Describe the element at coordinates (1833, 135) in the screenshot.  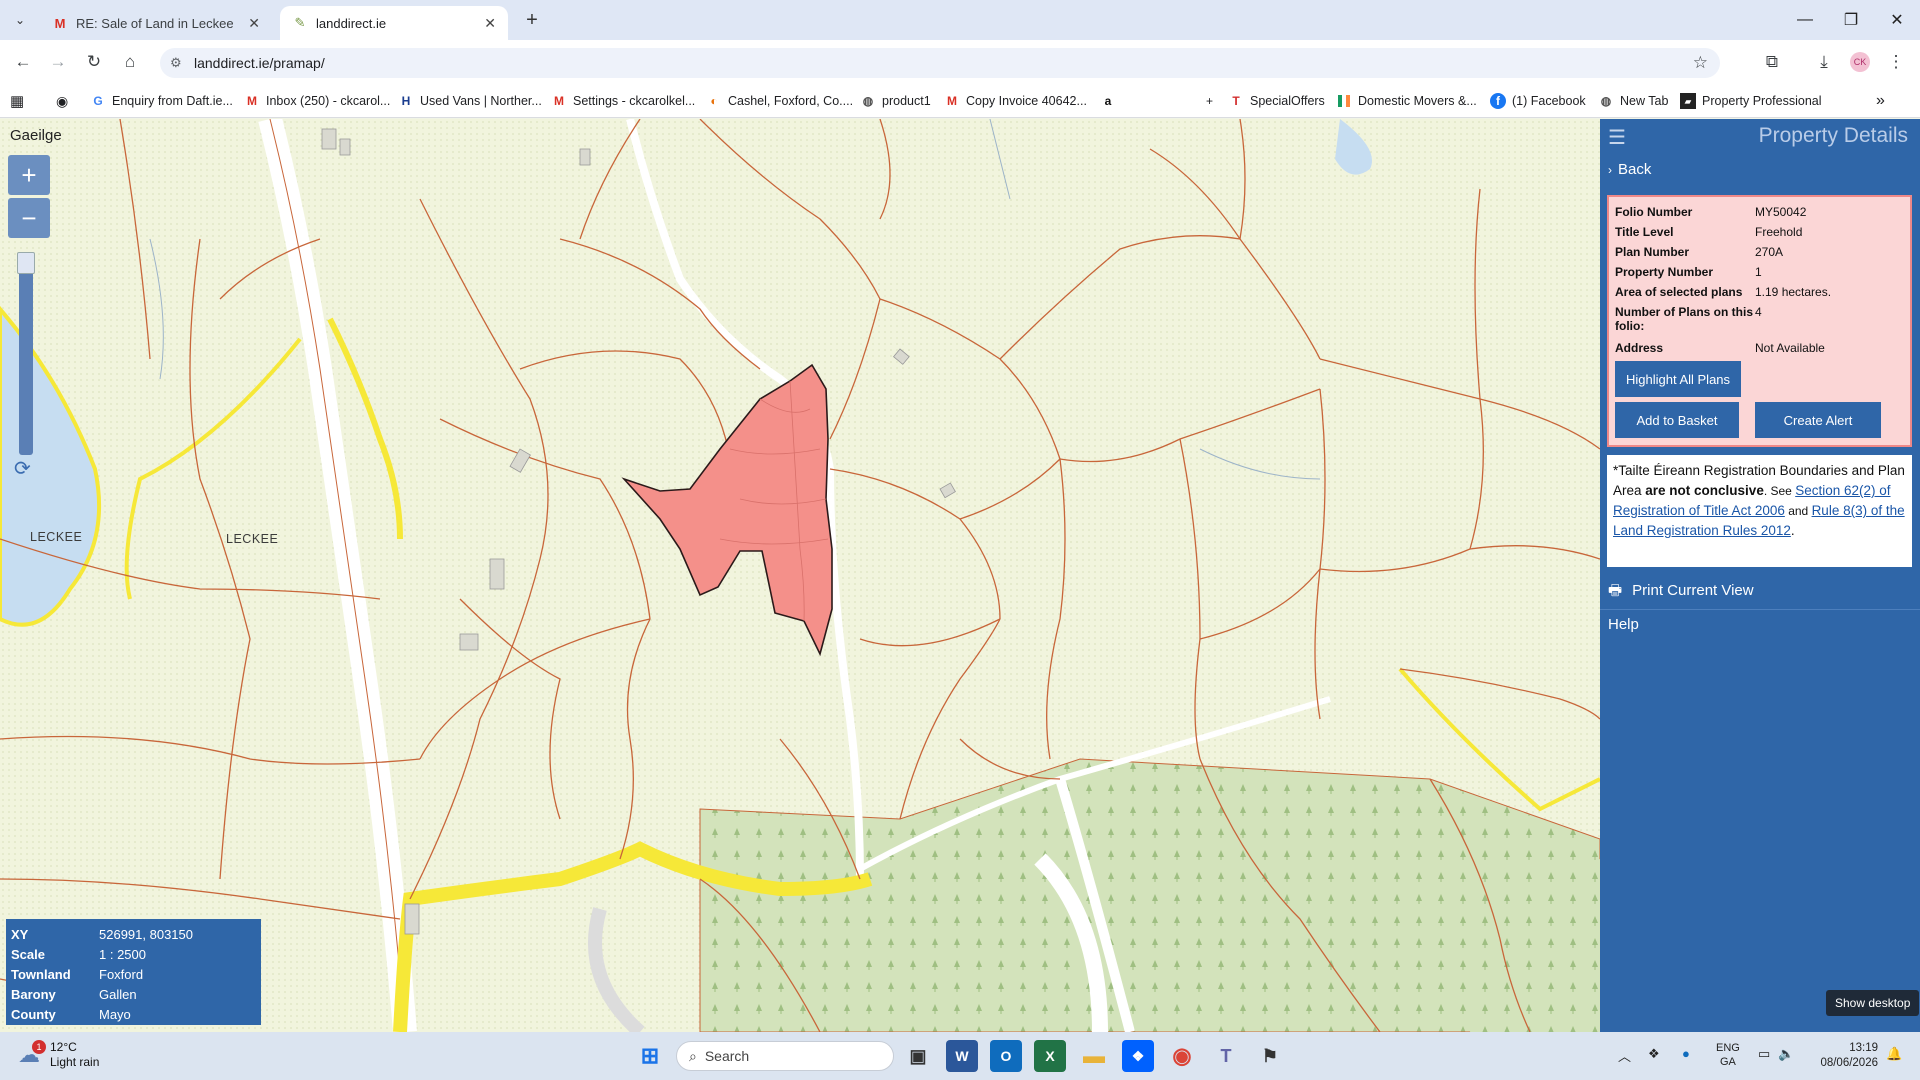
I see `panel-title: Property Details` at that location.